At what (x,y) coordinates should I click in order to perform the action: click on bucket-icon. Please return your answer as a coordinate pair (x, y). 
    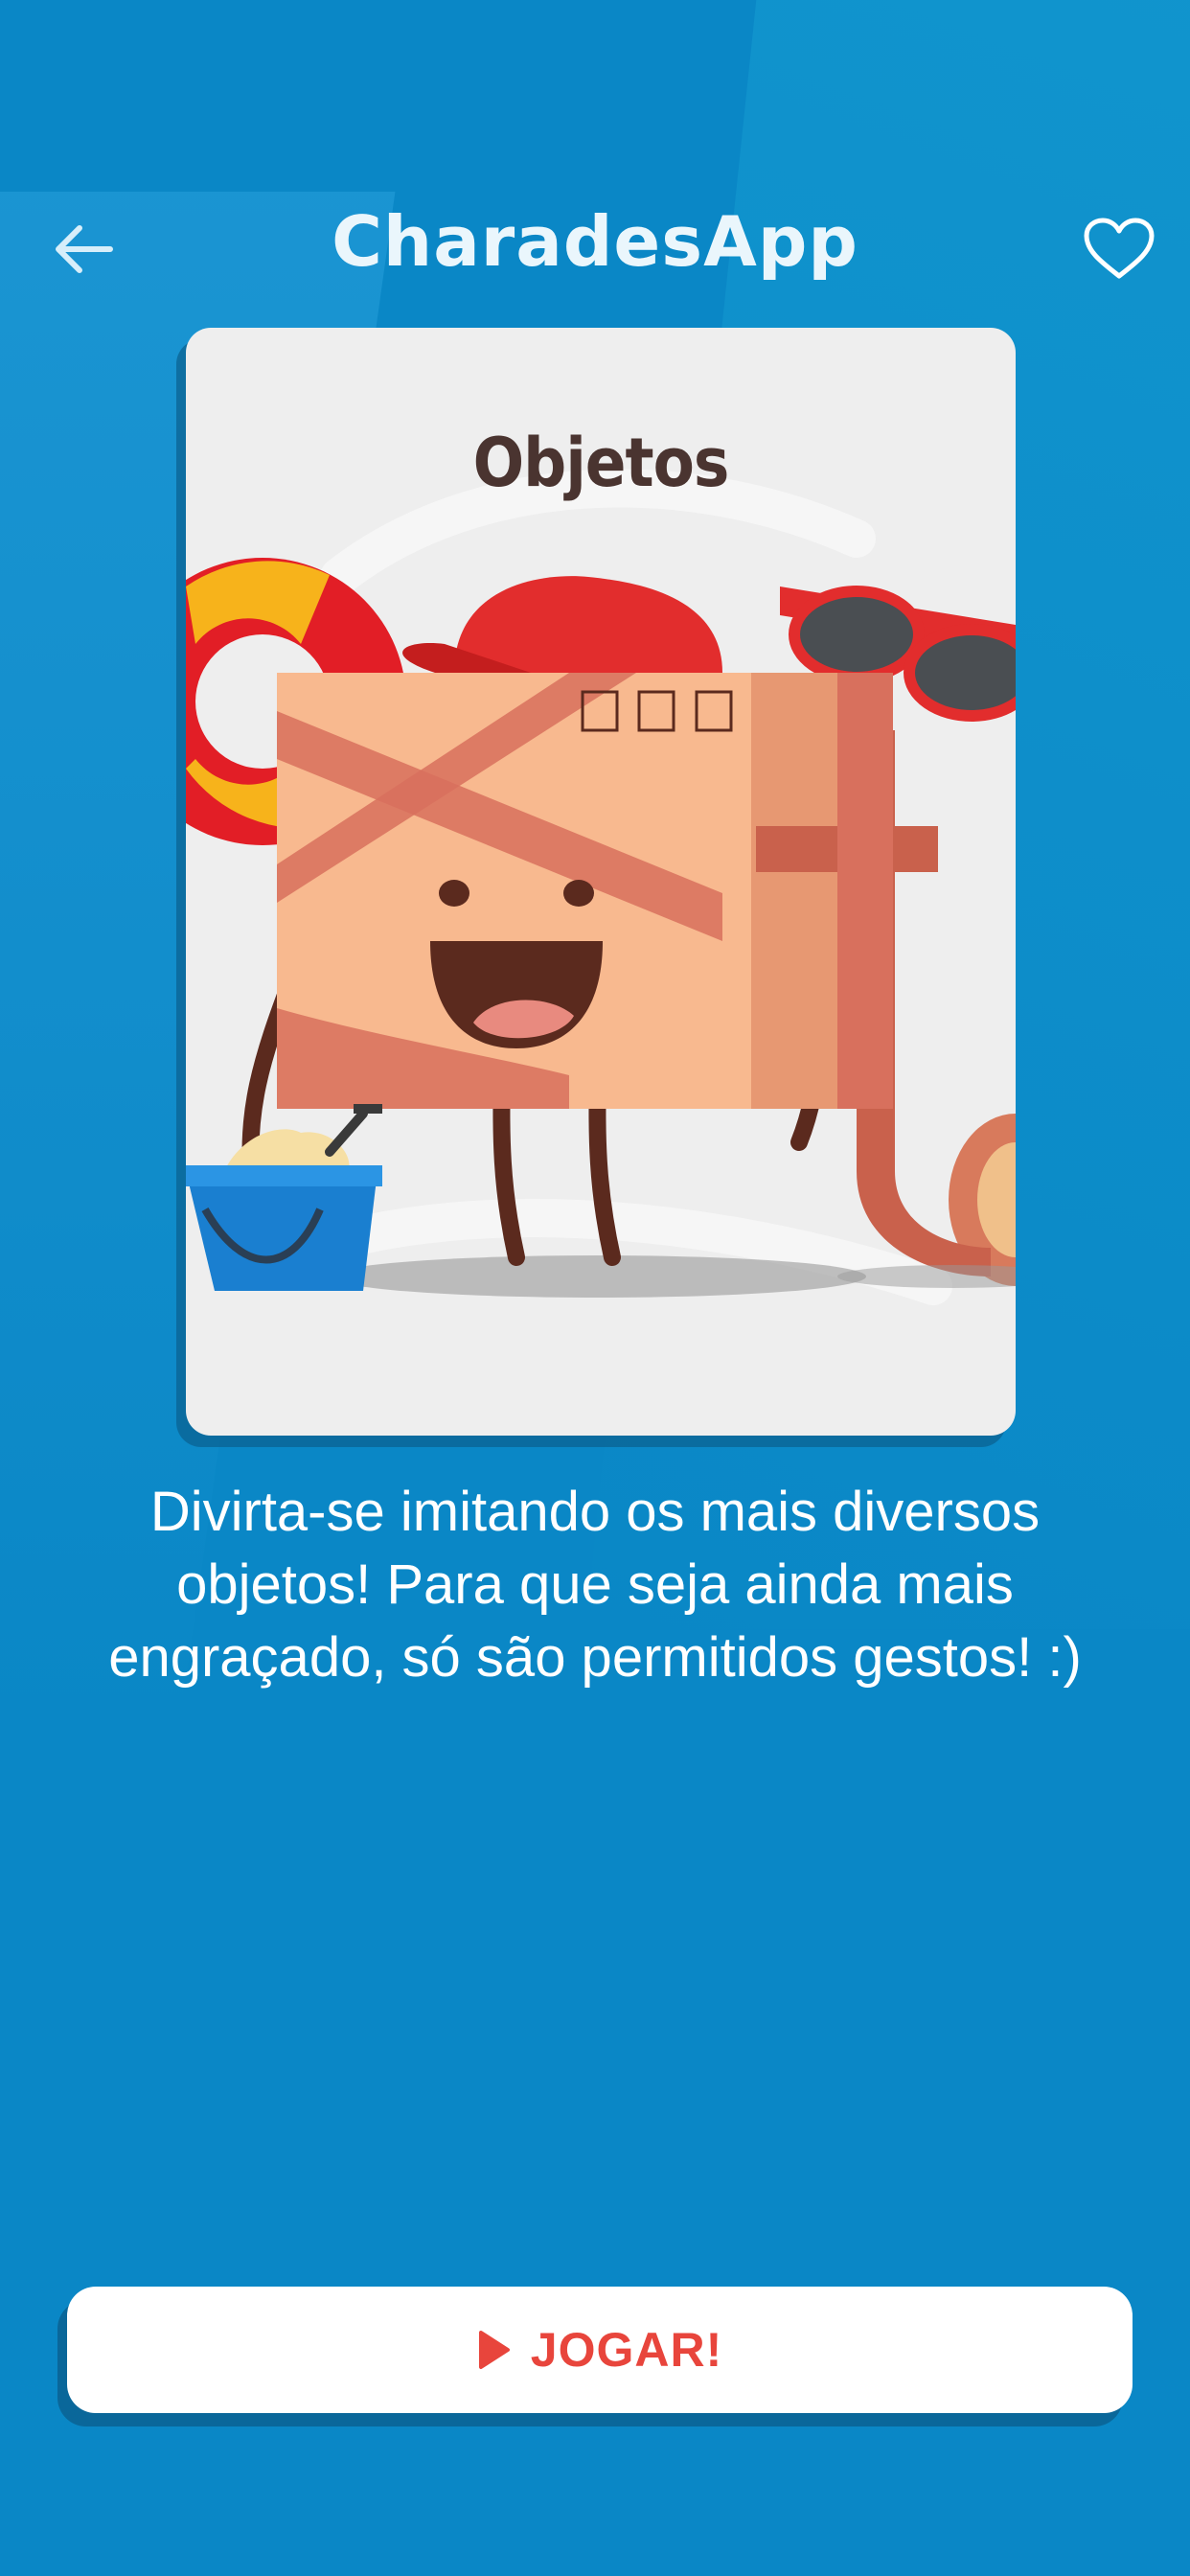
    Looking at the image, I should click on (284, 1197).